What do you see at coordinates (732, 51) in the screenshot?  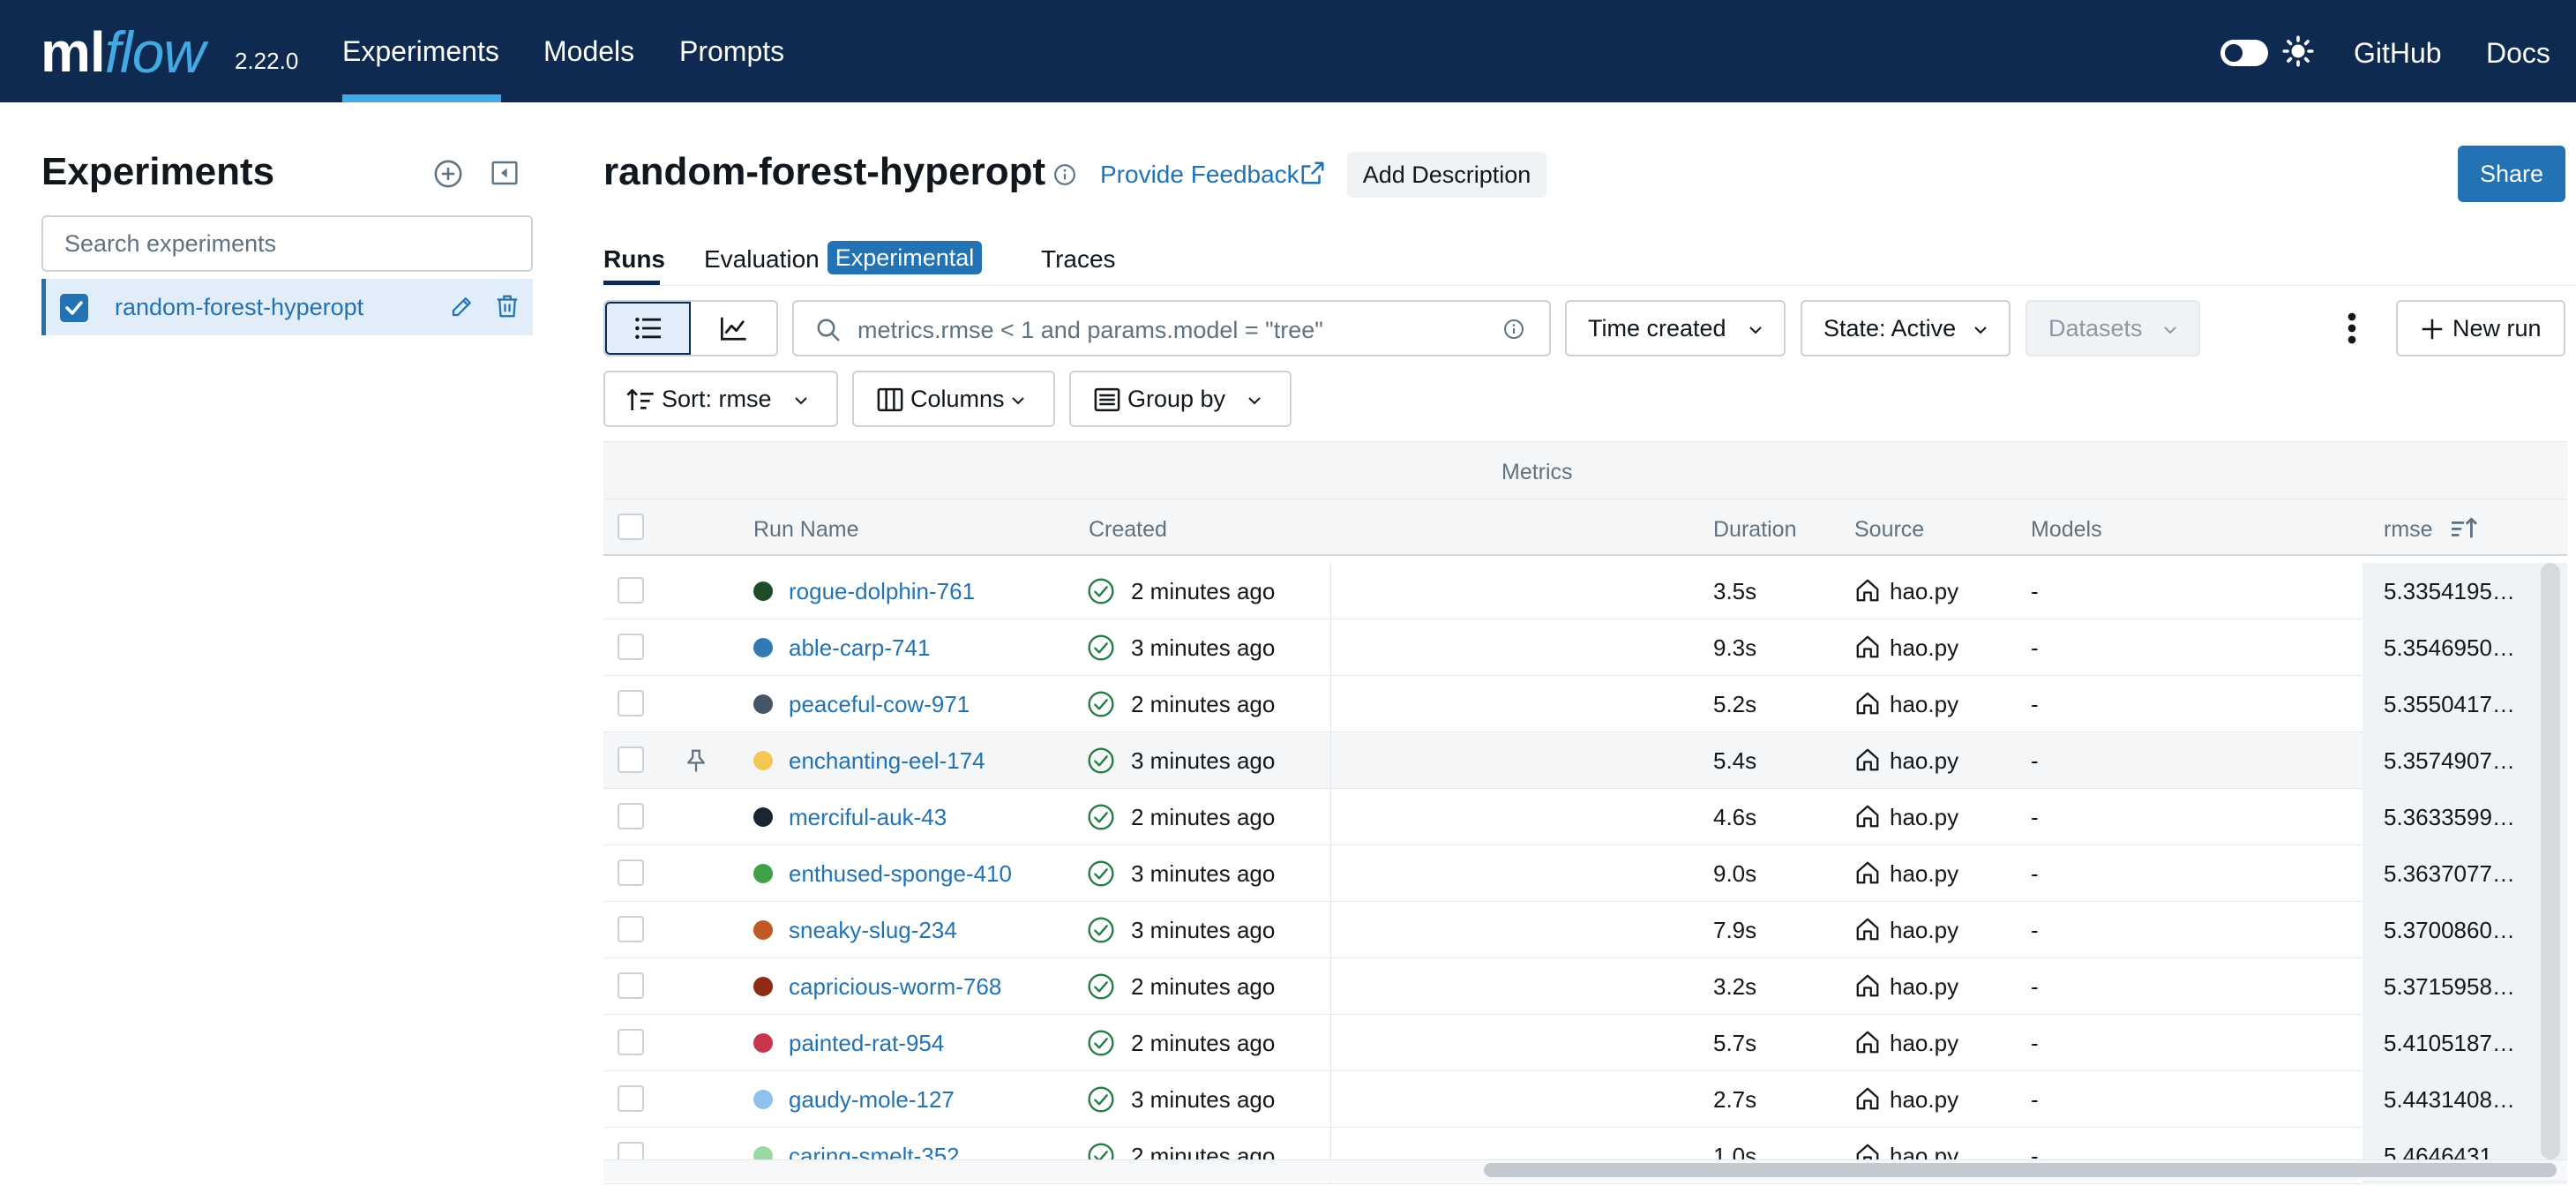 I see `nav-prompts: Prompts` at bounding box center [732, 51].